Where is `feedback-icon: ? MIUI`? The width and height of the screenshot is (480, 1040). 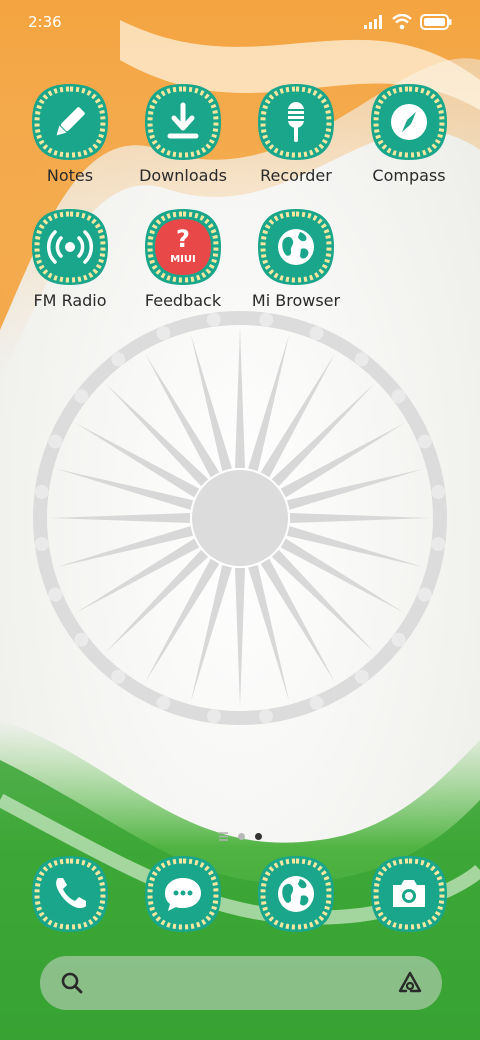 feedback-icon: ? MIUI is located at coordinates (183, 247).